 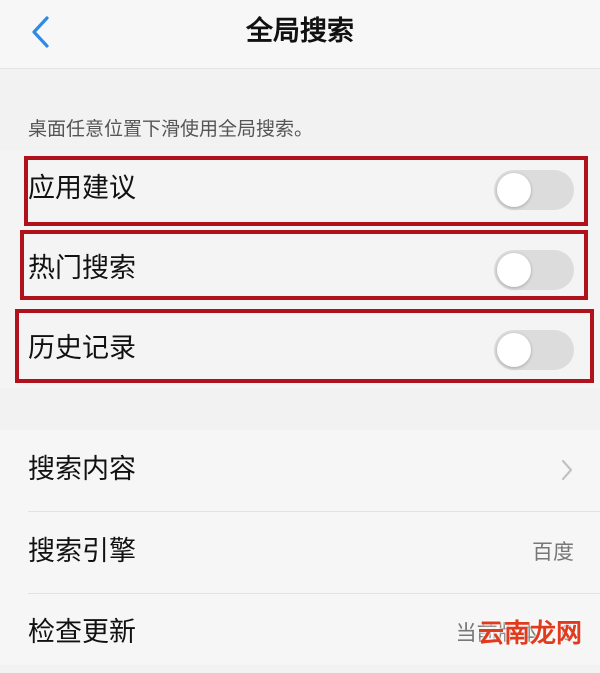 I want to click on toggle-row-app-suggestions: 应用建议, so click(x=300, y=189).